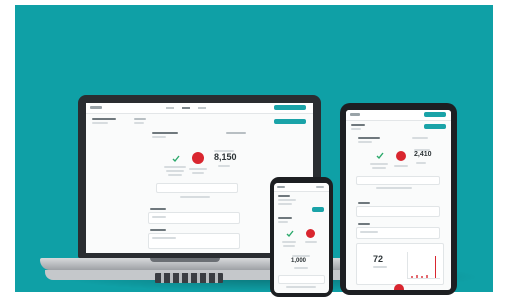 This screenshot has height=297, width=505. Describe the element at coordinates (358, 125) in the screenshot. I see `tablet-header-text` at that location.